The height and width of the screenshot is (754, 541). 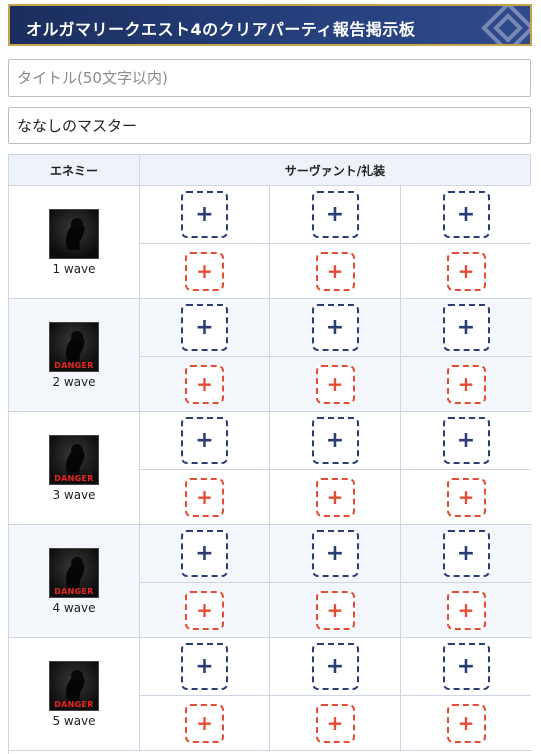 I want to click on column-header-servants: サーヴァント/礼装, so click(x=335, y=170).